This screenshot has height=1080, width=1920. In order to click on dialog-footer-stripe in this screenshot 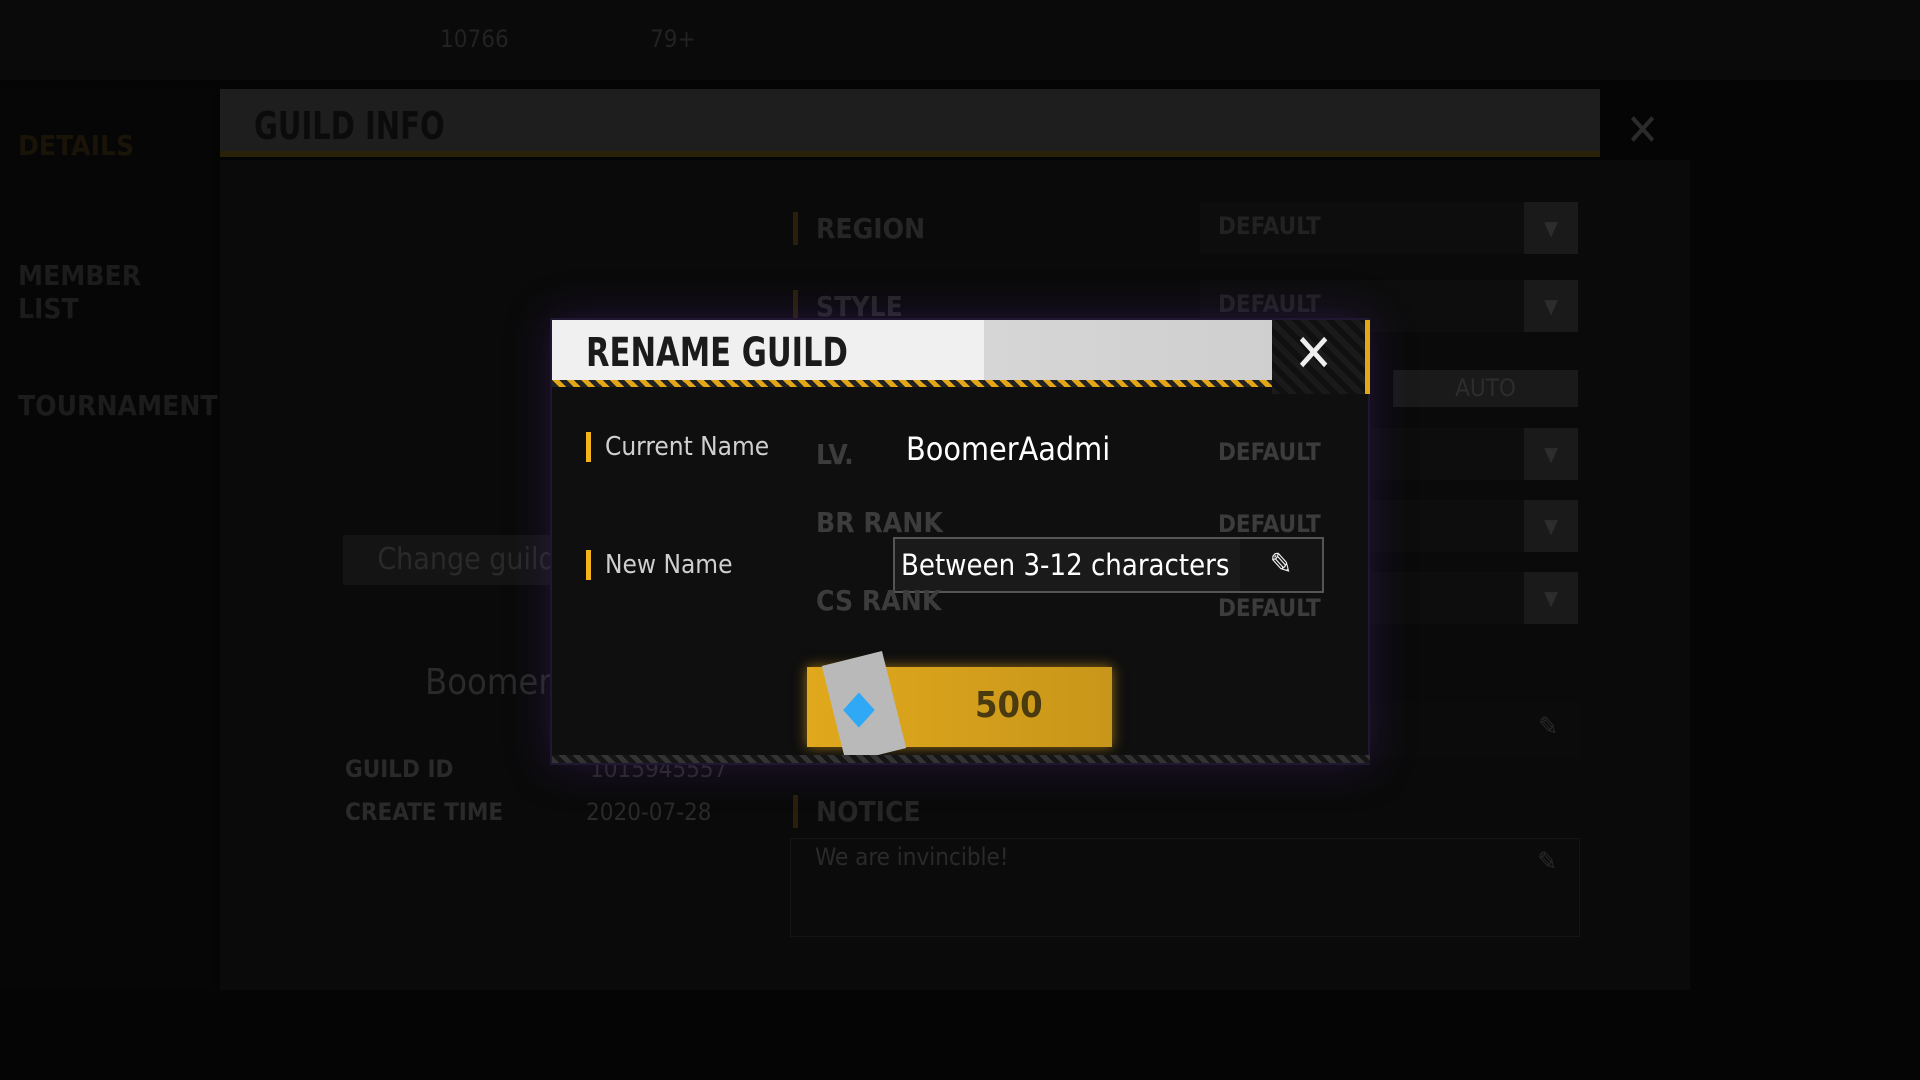, I will do `click(961, 759)`.